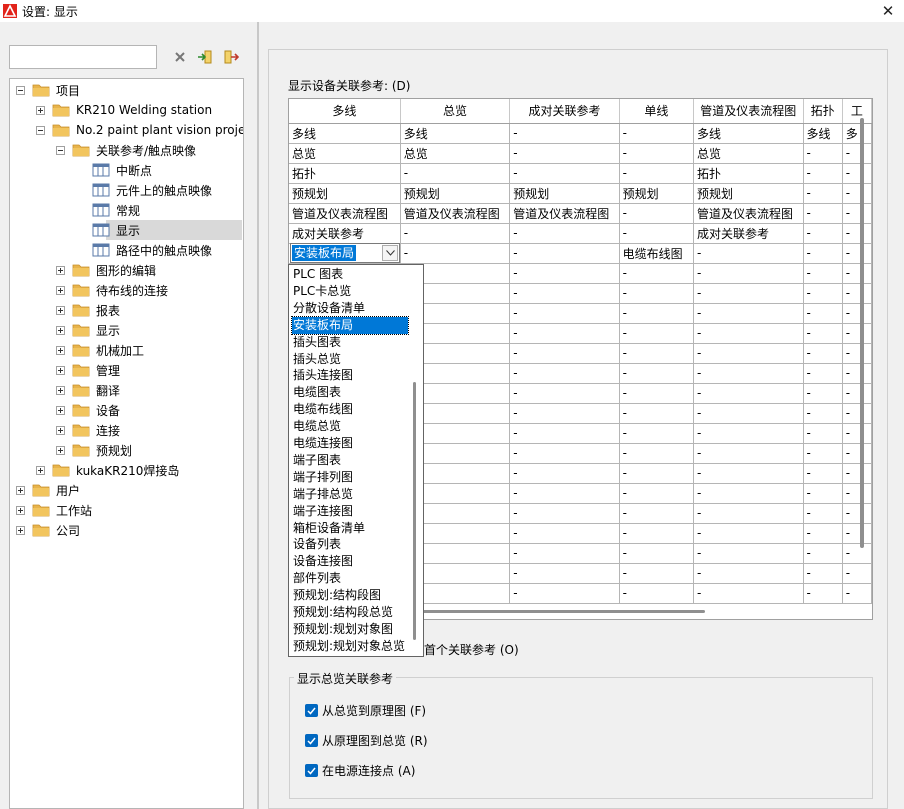  I want to click on tree-item: 管理, so click(126, 370).